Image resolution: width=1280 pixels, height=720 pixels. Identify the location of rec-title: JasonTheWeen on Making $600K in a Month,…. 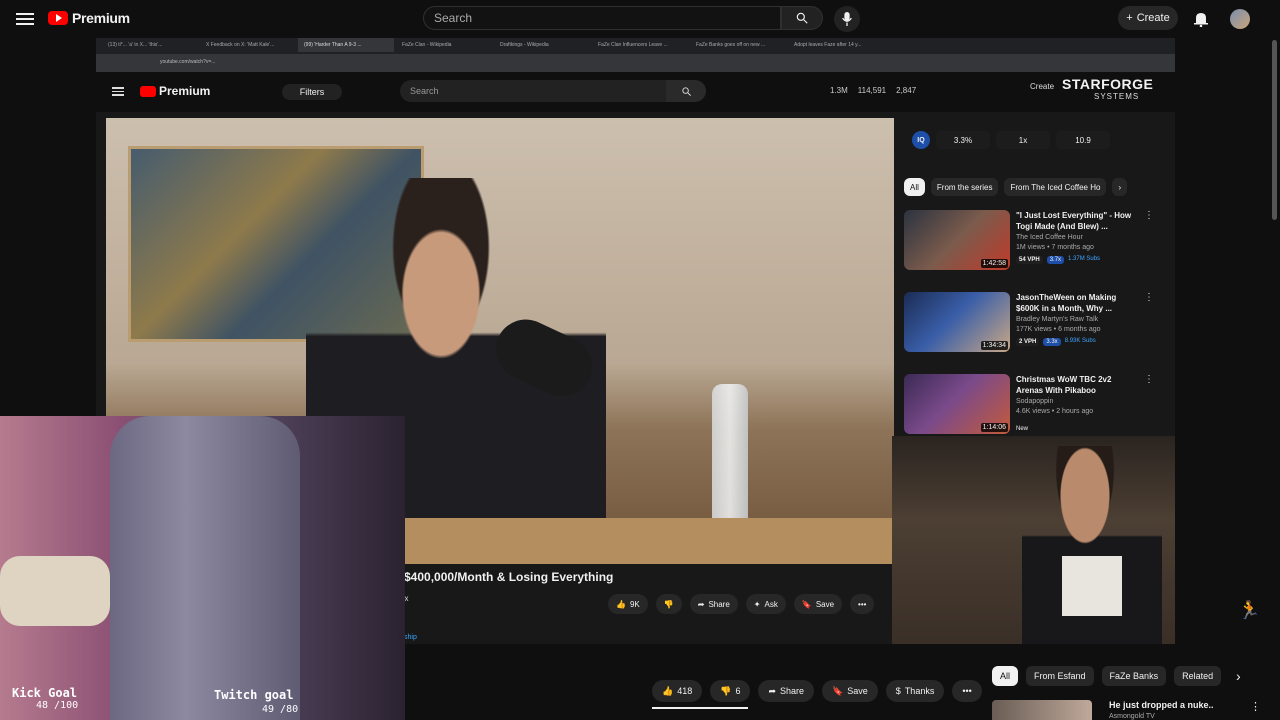
(1077, 303).